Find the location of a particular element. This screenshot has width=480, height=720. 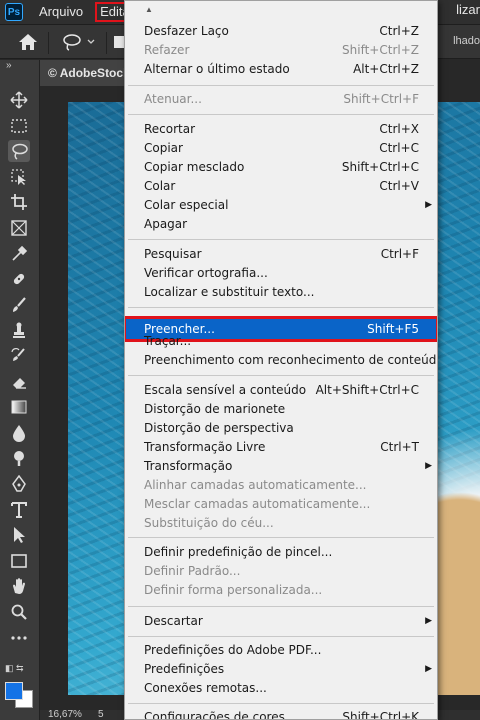

menu-item-colar-especial: Colar especial ▶ is located at coordinates (281, 205).